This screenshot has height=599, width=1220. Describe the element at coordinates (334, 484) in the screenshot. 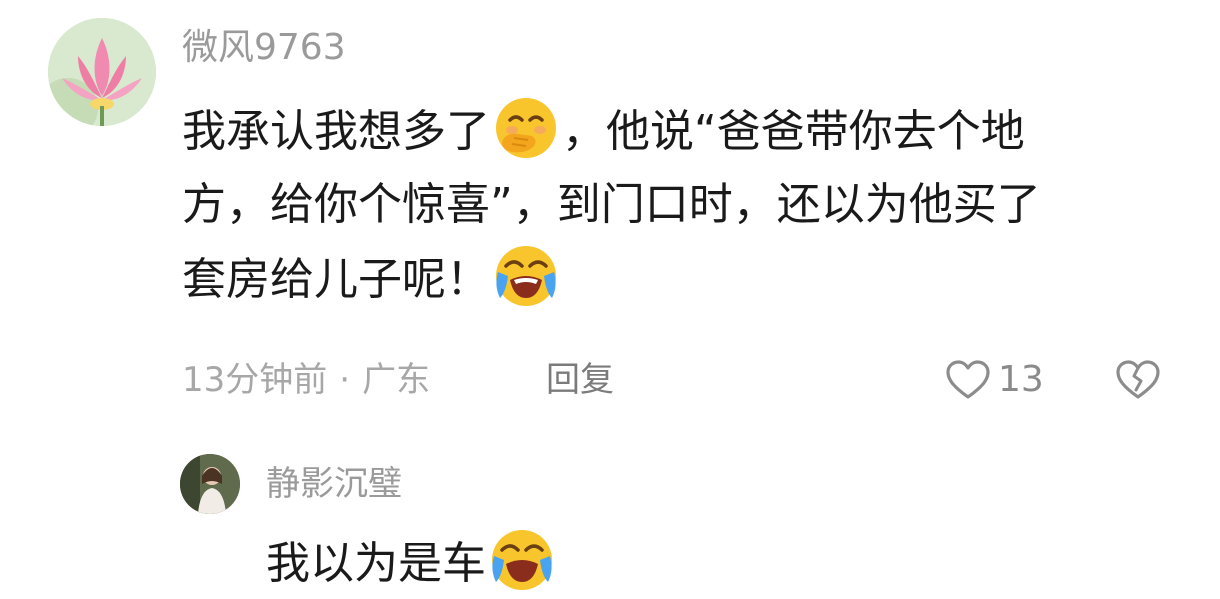

I see `reply-username: 静影沉璧` at that location.